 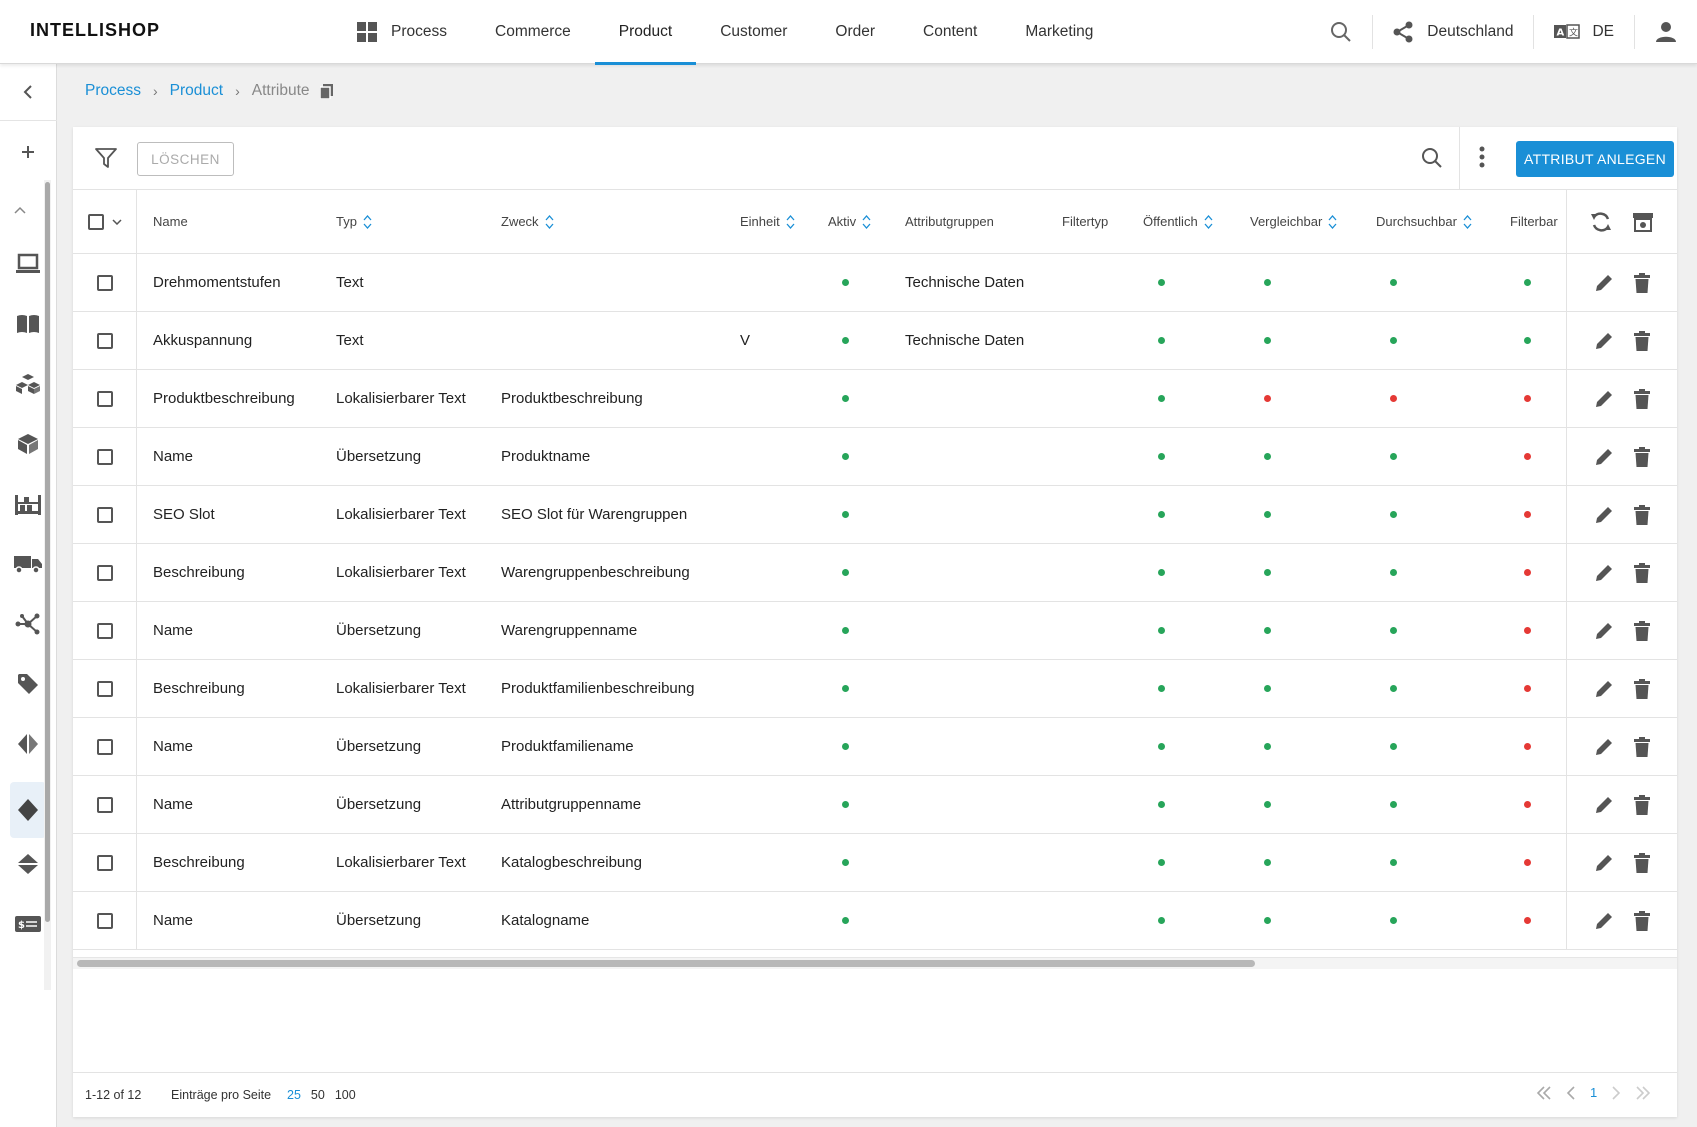 What do you see at coordinates (28, 504) in the screenshot?
I see `sidebar-item-warehouse` at bounding box center [28, 504].